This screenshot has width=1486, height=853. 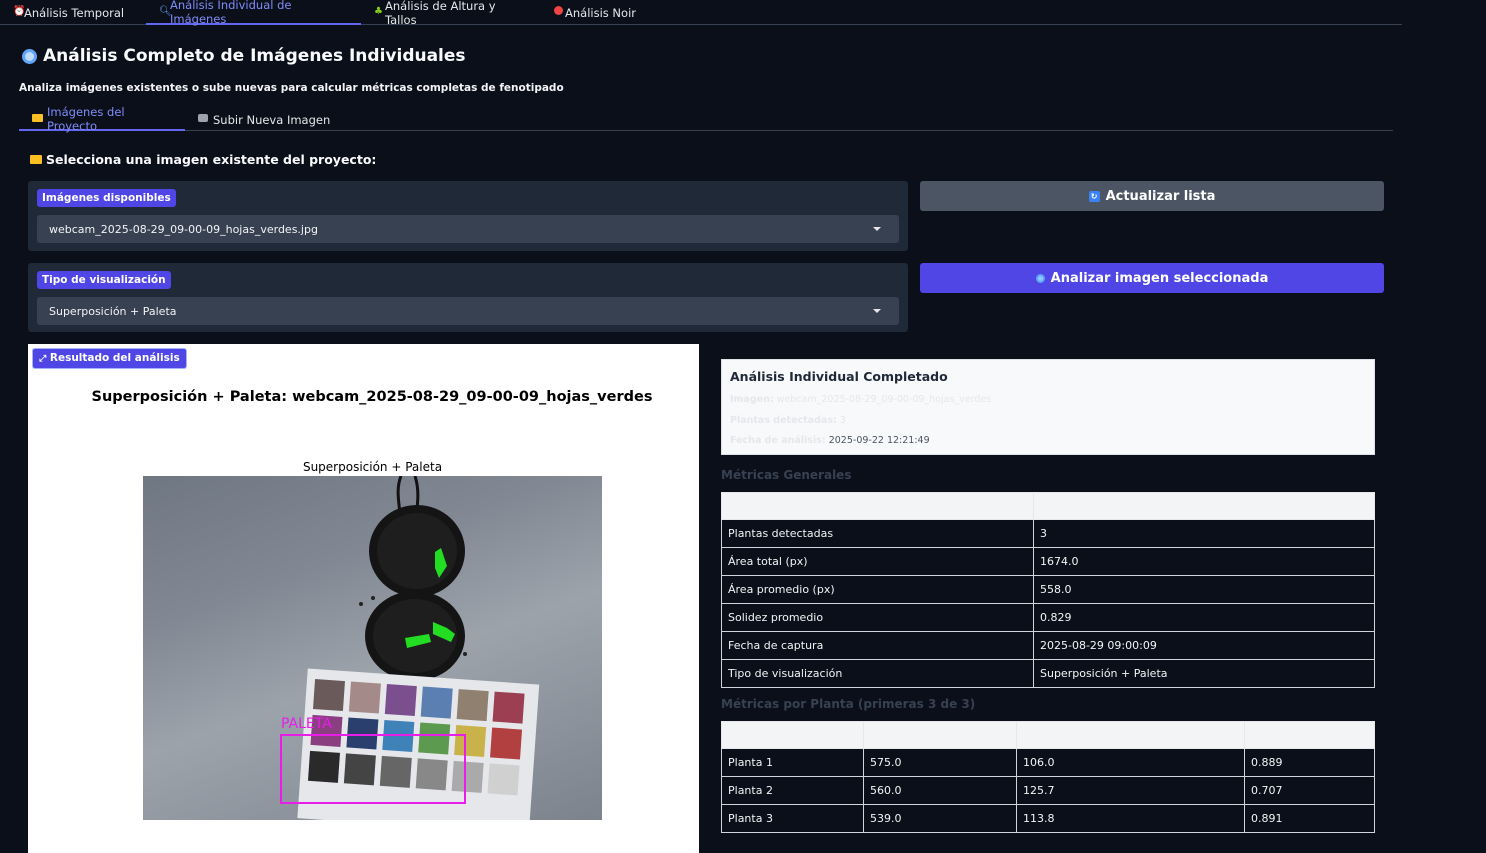 What do you see at coordinates (877, 533) in the screenshot?
I see `metric-name: Plantas detectadas` at bounding box center [877, 533].